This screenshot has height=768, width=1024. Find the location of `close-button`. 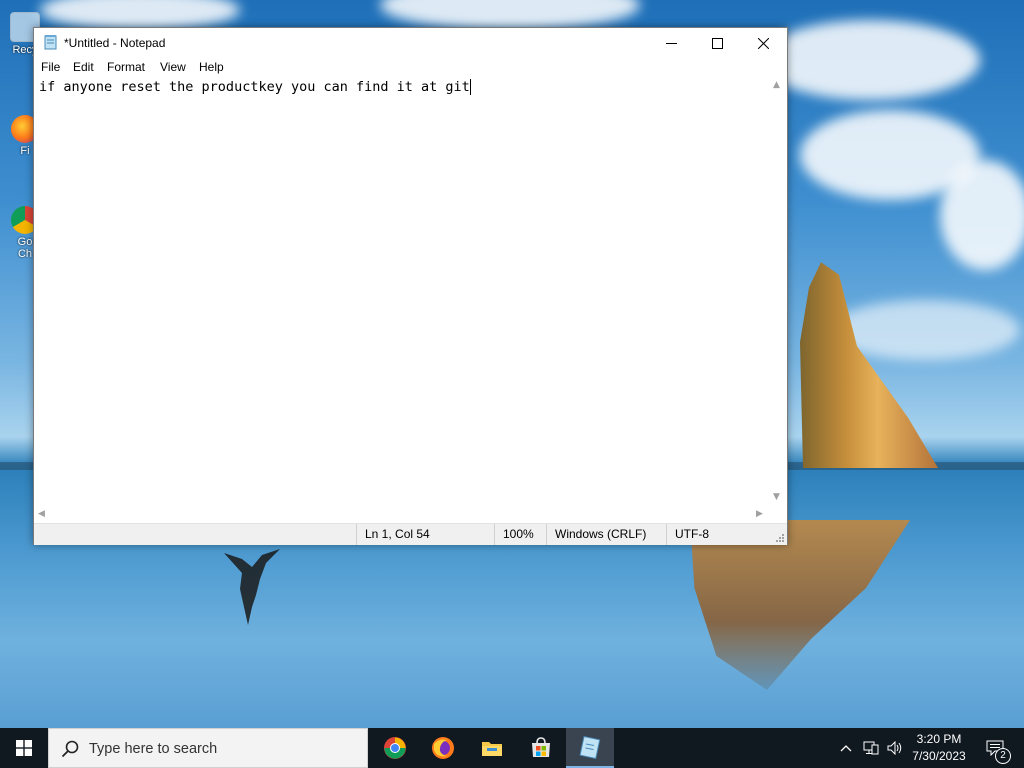

close-button is located at coordinates (763, 43).